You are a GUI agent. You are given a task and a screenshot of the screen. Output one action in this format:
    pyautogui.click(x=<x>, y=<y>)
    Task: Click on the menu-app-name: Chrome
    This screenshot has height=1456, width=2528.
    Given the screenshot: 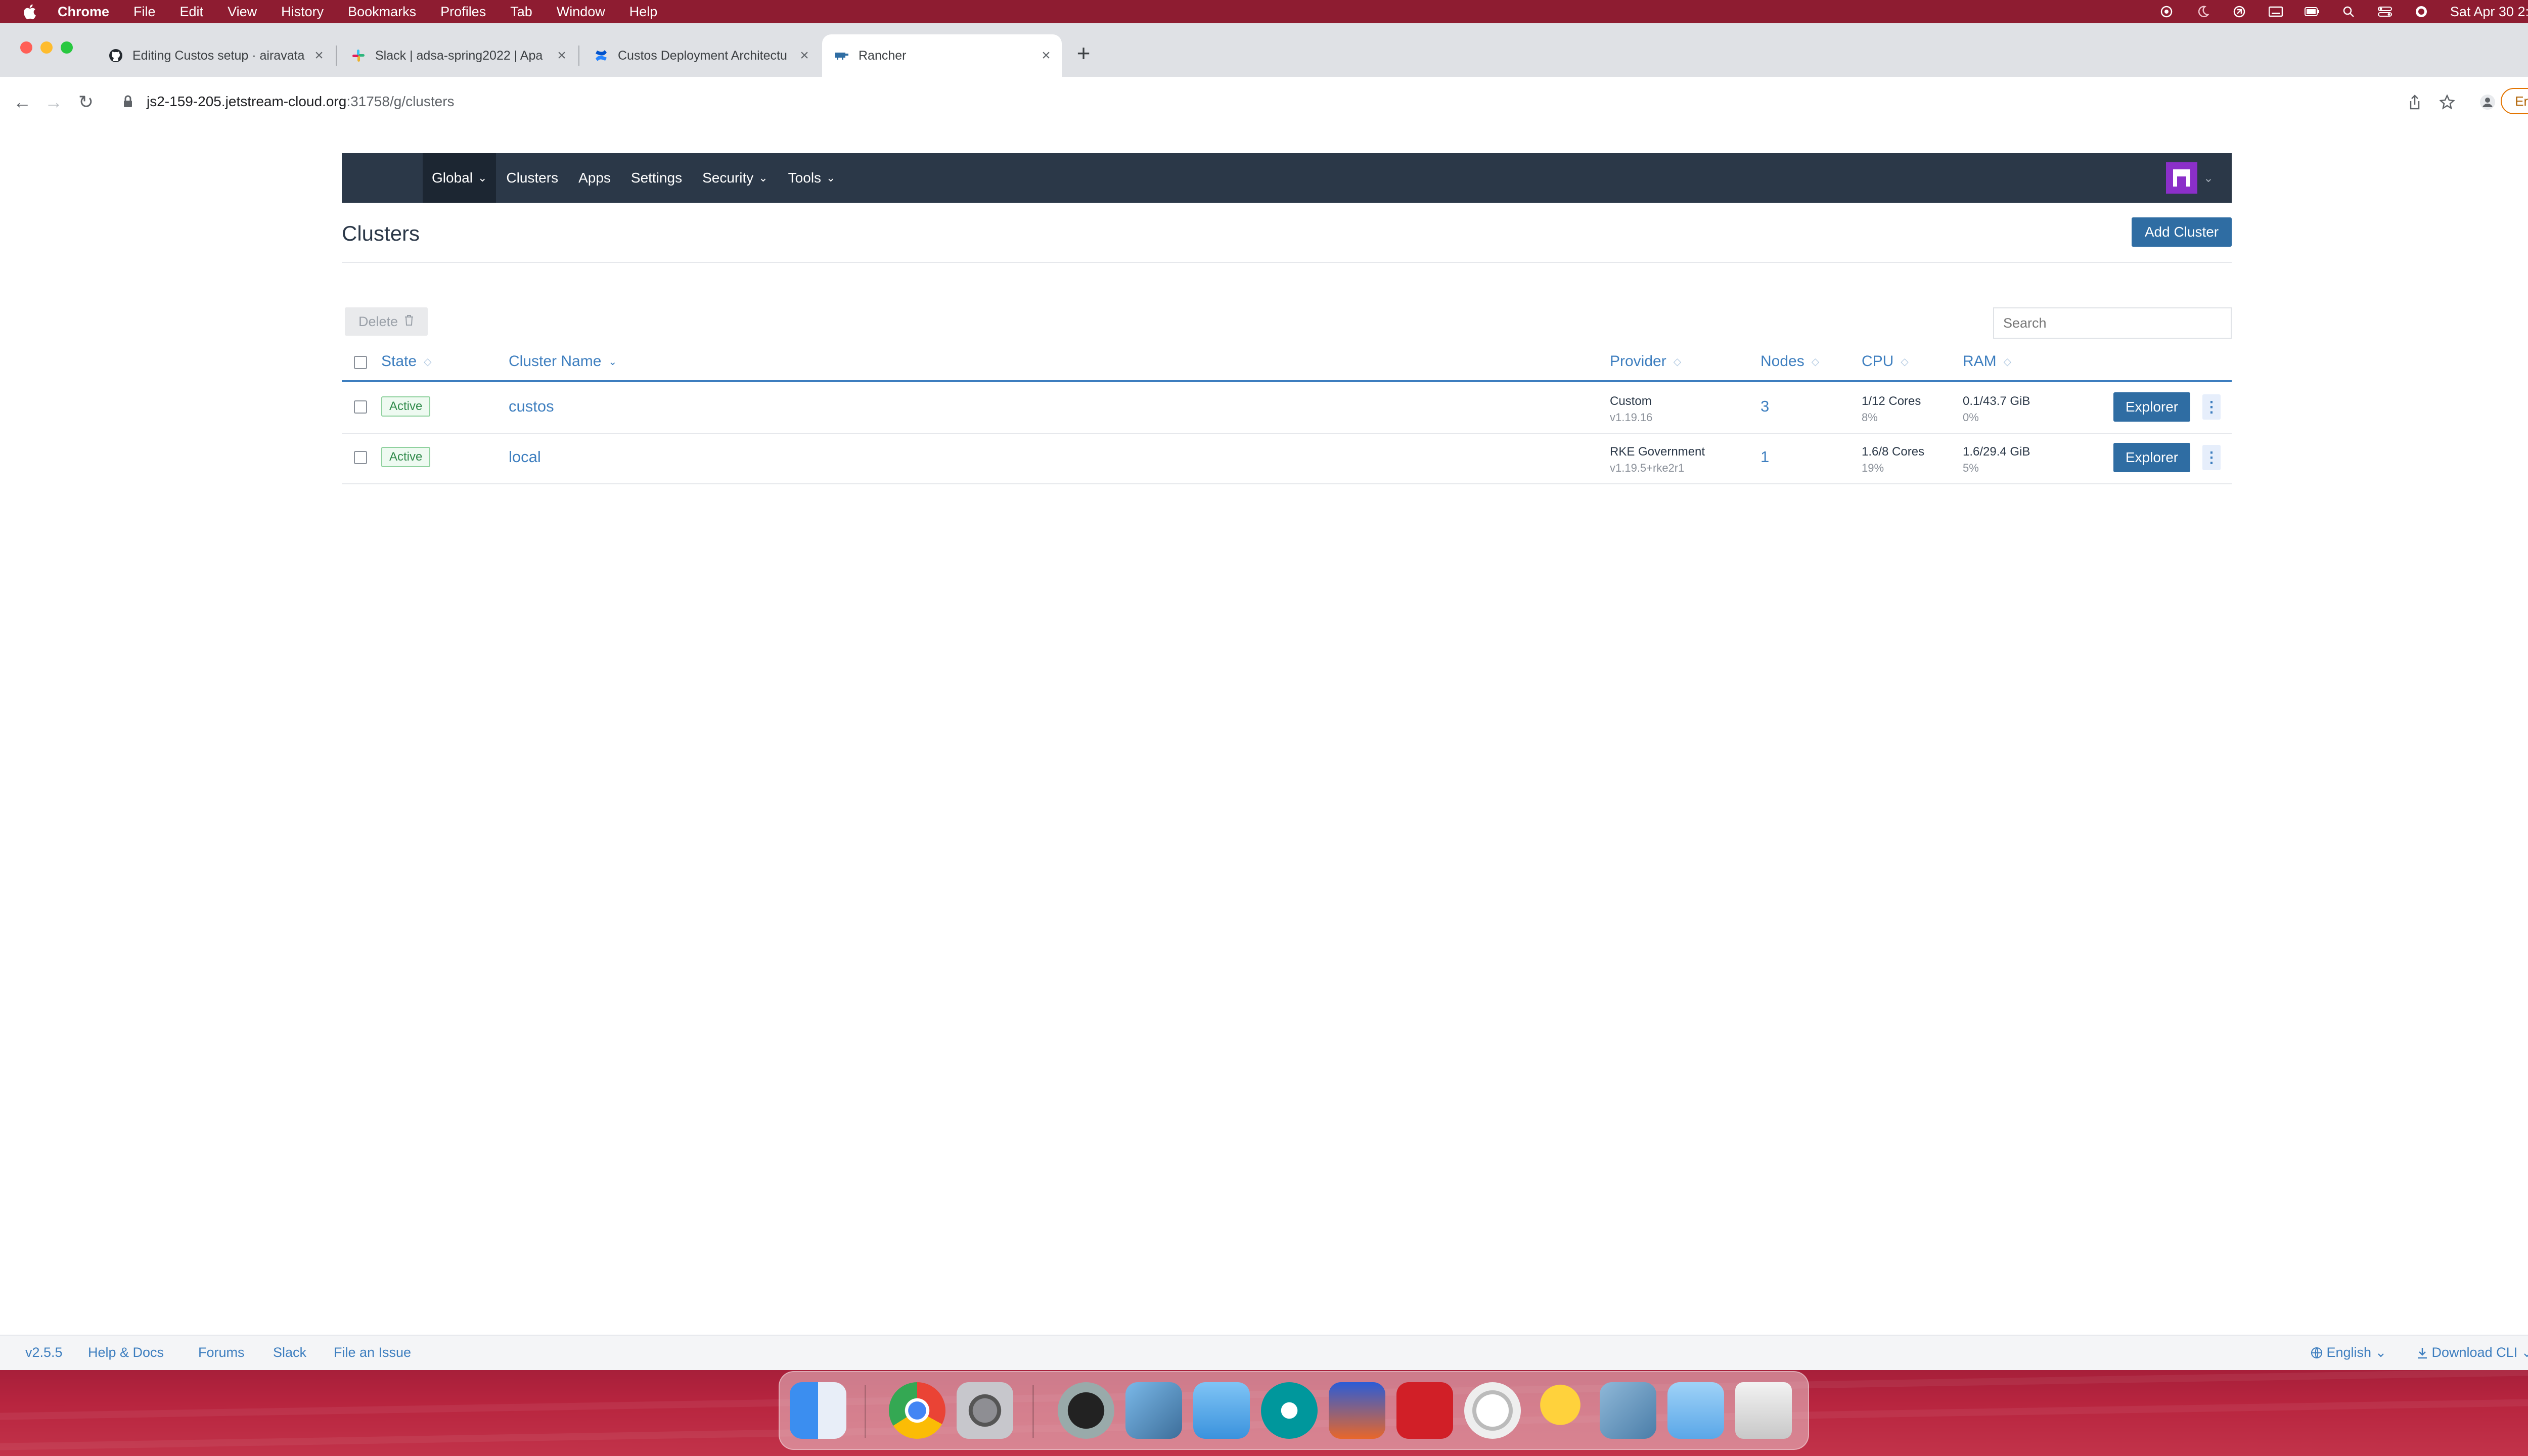 What is the action you would take?
    pyautogui.click(x=84, y=12)
    